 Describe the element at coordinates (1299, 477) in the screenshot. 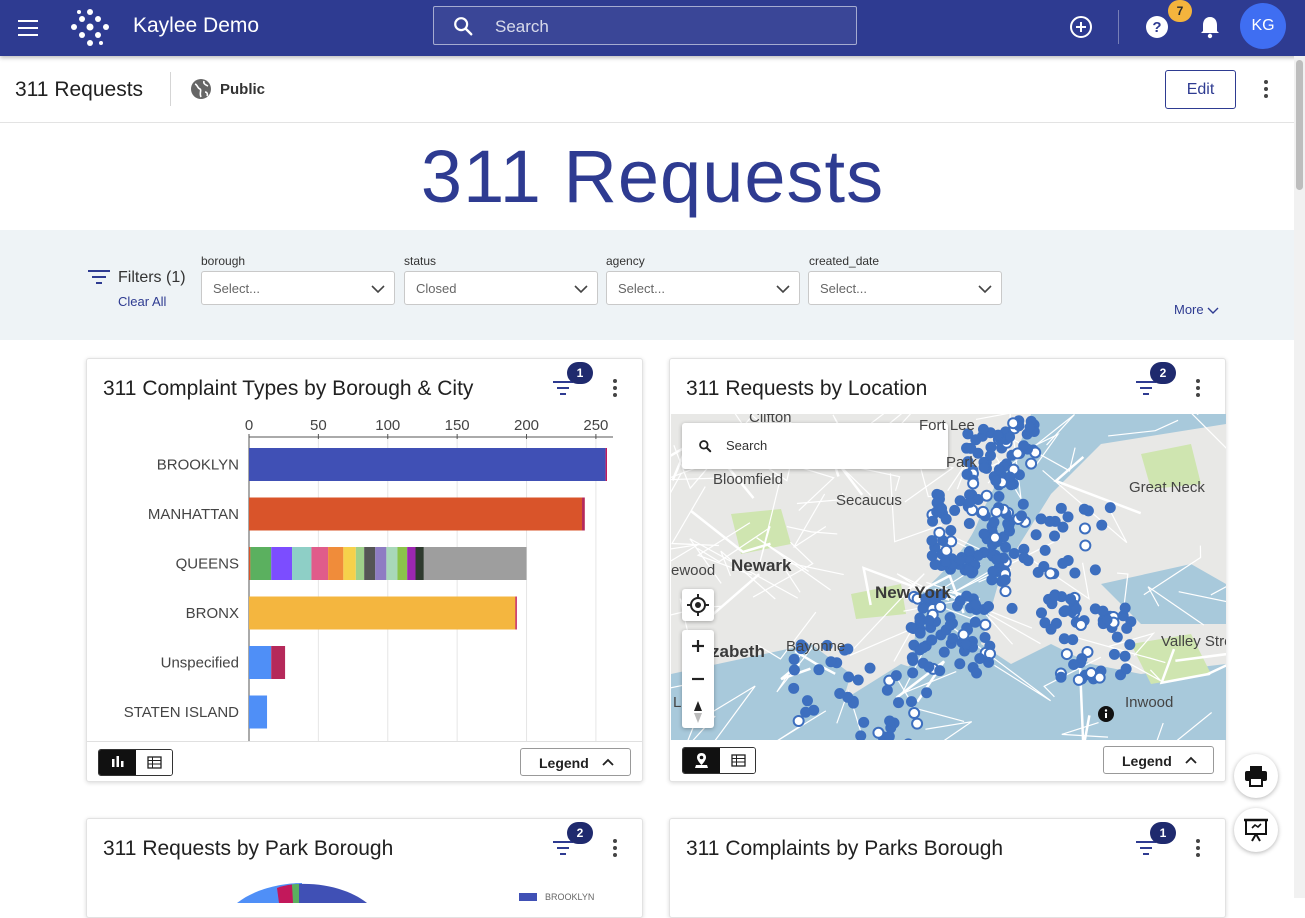

I see `page-scrollbar` at that location.